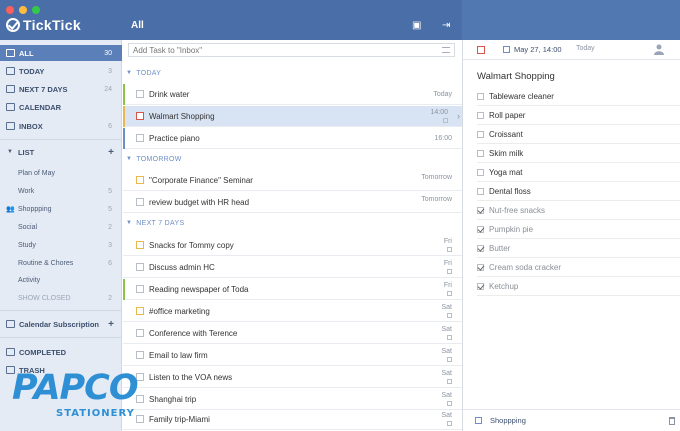 The height and width of the screenshot is (431, 680). Describe the element at coordinates (129, 73) in the screenshot. I see `chevron-down-icon: ▼` at that location.